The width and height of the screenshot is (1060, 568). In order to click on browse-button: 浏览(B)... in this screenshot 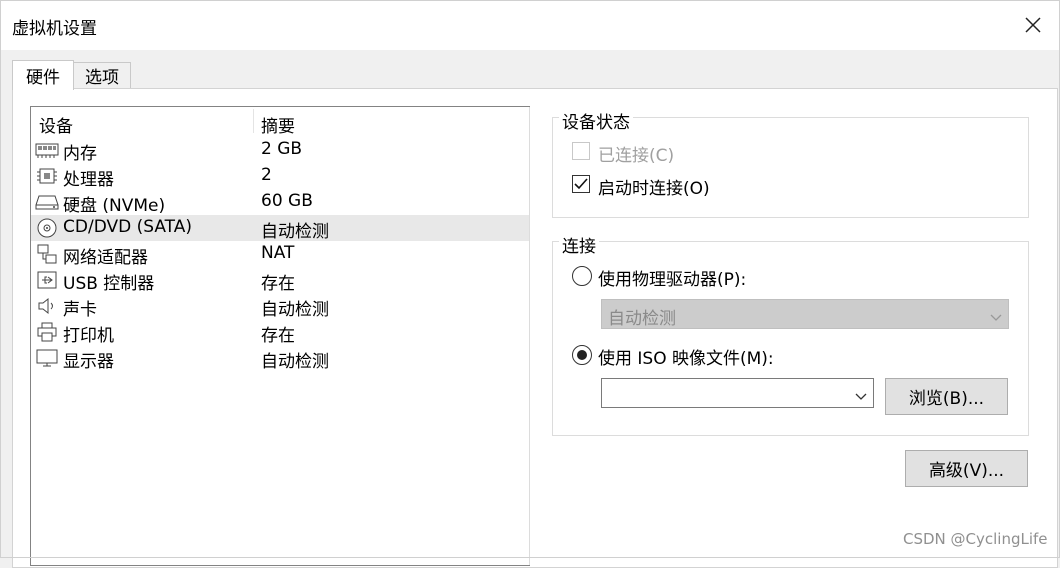, I will do `click(946, 396)`.